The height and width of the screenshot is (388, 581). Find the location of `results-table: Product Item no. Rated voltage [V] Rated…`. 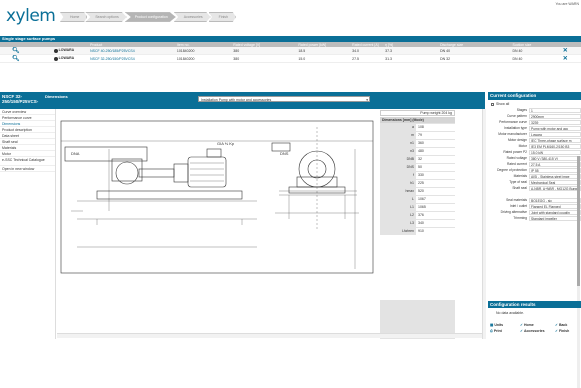

results-table: Product Item no. Rated voltage [V] Rated… is located at coordinates (290, 52).